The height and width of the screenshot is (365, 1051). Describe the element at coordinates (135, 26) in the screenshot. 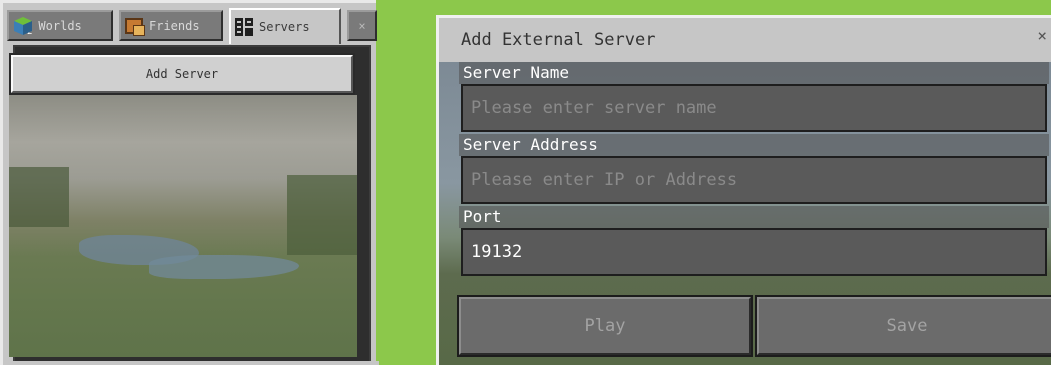

I see `friends-icon` at that location.